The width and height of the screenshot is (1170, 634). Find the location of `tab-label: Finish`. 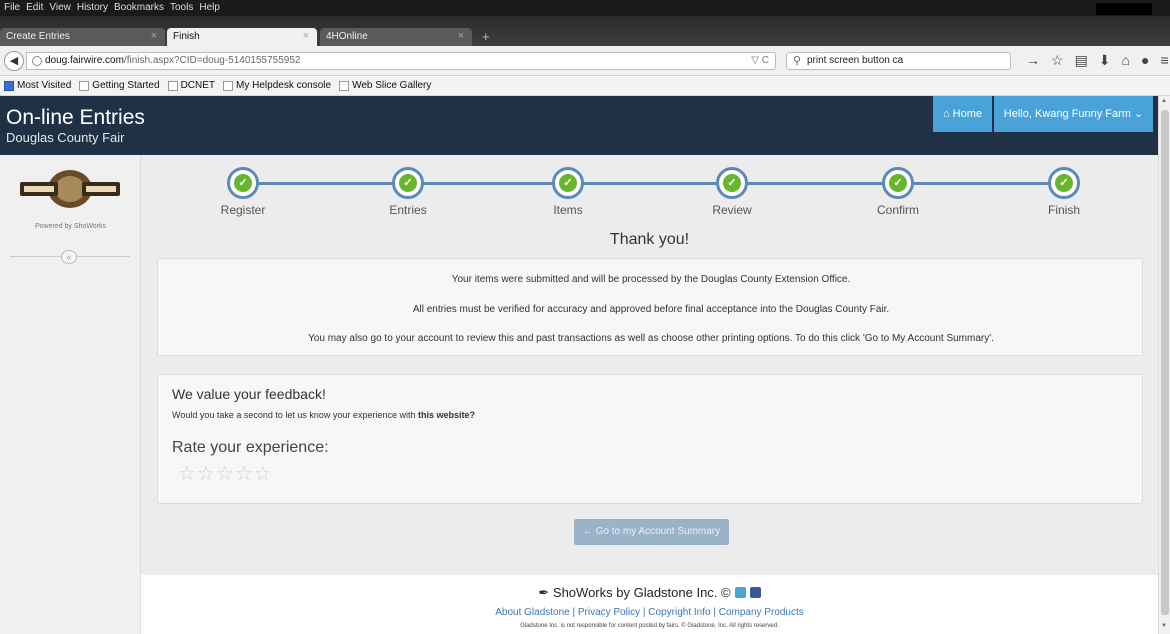

tab-label: Finish is located at coordinates (186, 36).